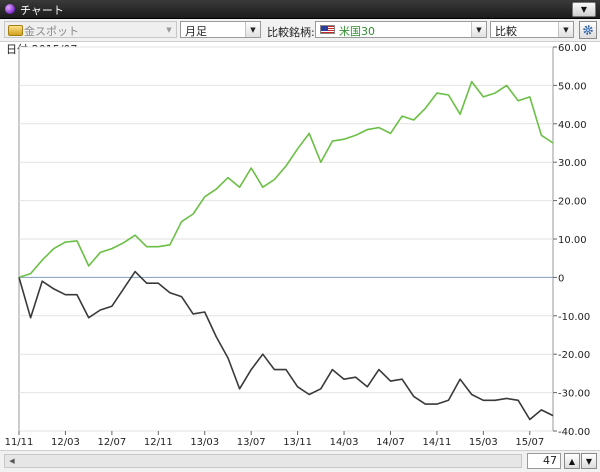 The image size is (600, 472). I want to click on x-tick-label: 14/11, so click(436, 442).